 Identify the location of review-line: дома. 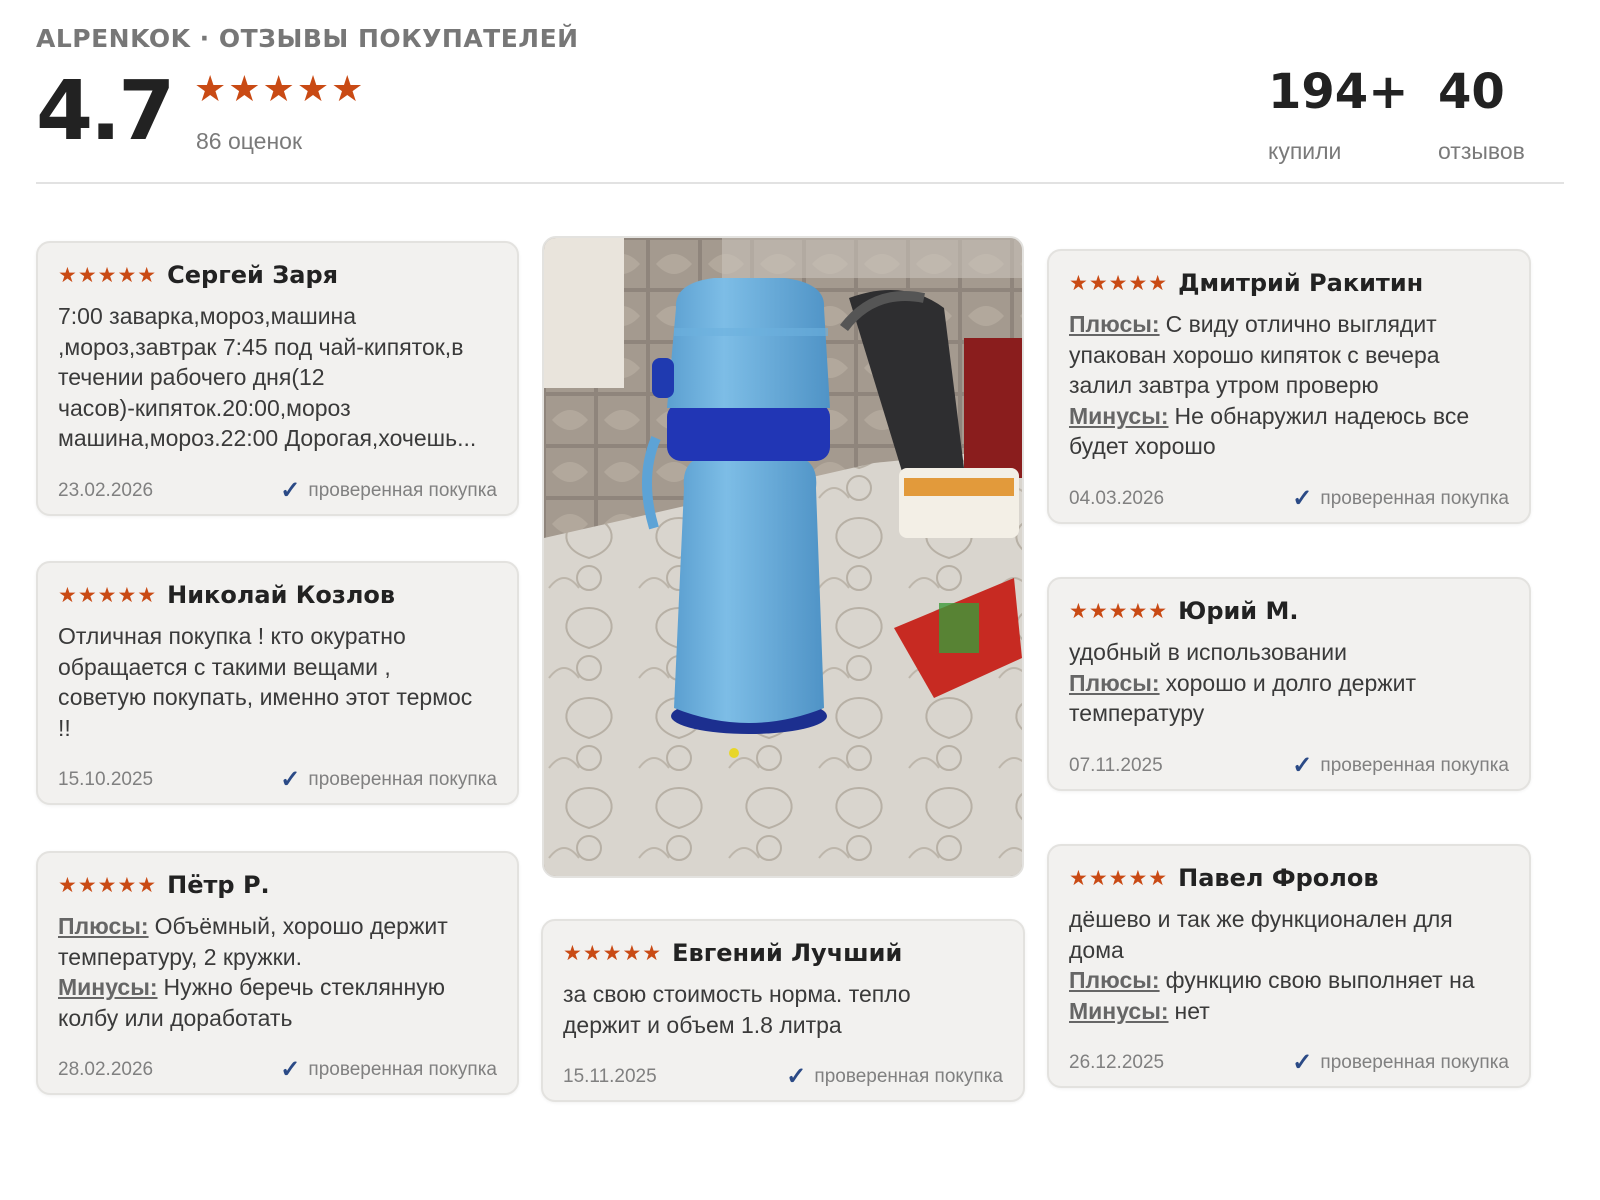
(1096, 949).